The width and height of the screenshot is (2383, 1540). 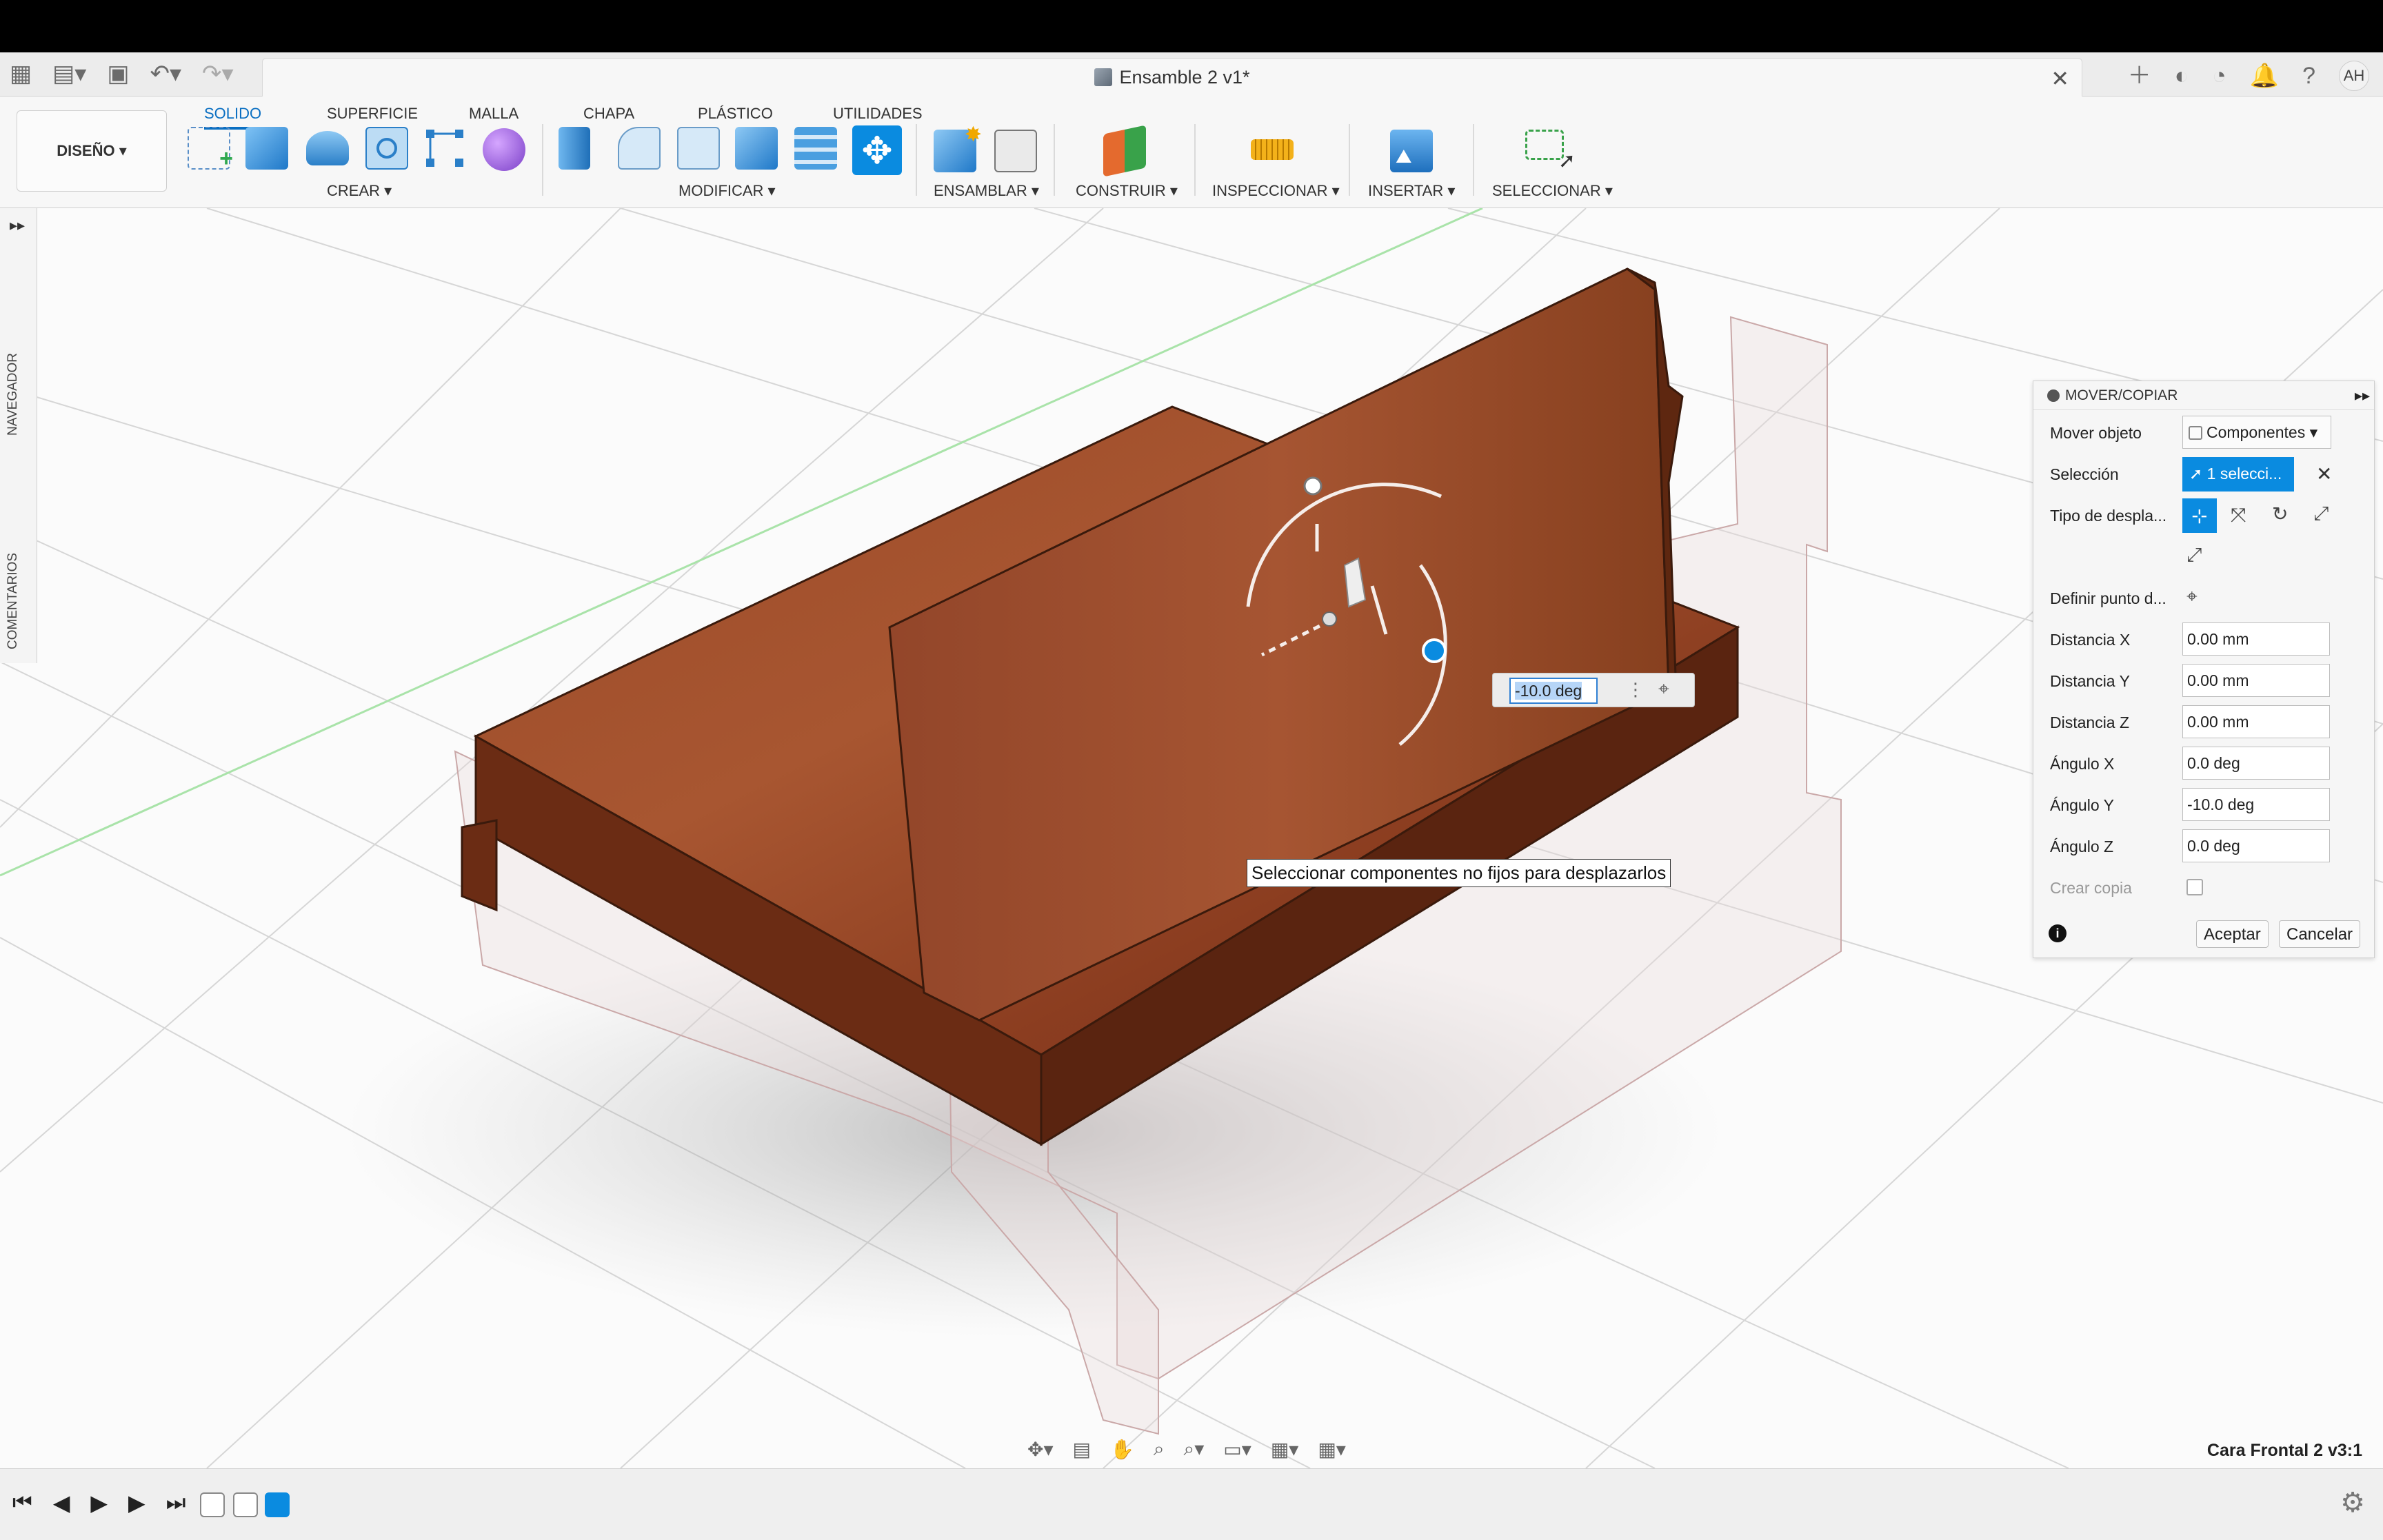 I want to click on group-seleccionar: SELECCIONAR ▾, so click(x=1552, y=191).